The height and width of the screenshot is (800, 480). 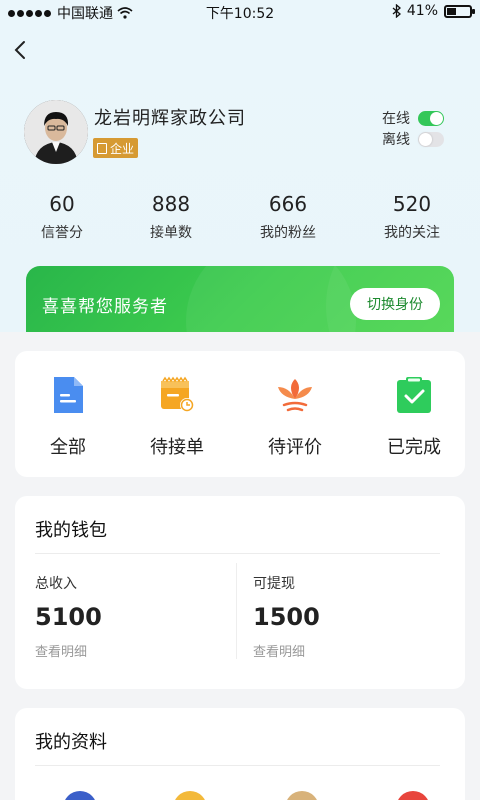 What do you see at coordinates (414, 447) in the screenshot?
I see `order-label: 已完成` at bounding box center [414, 447].